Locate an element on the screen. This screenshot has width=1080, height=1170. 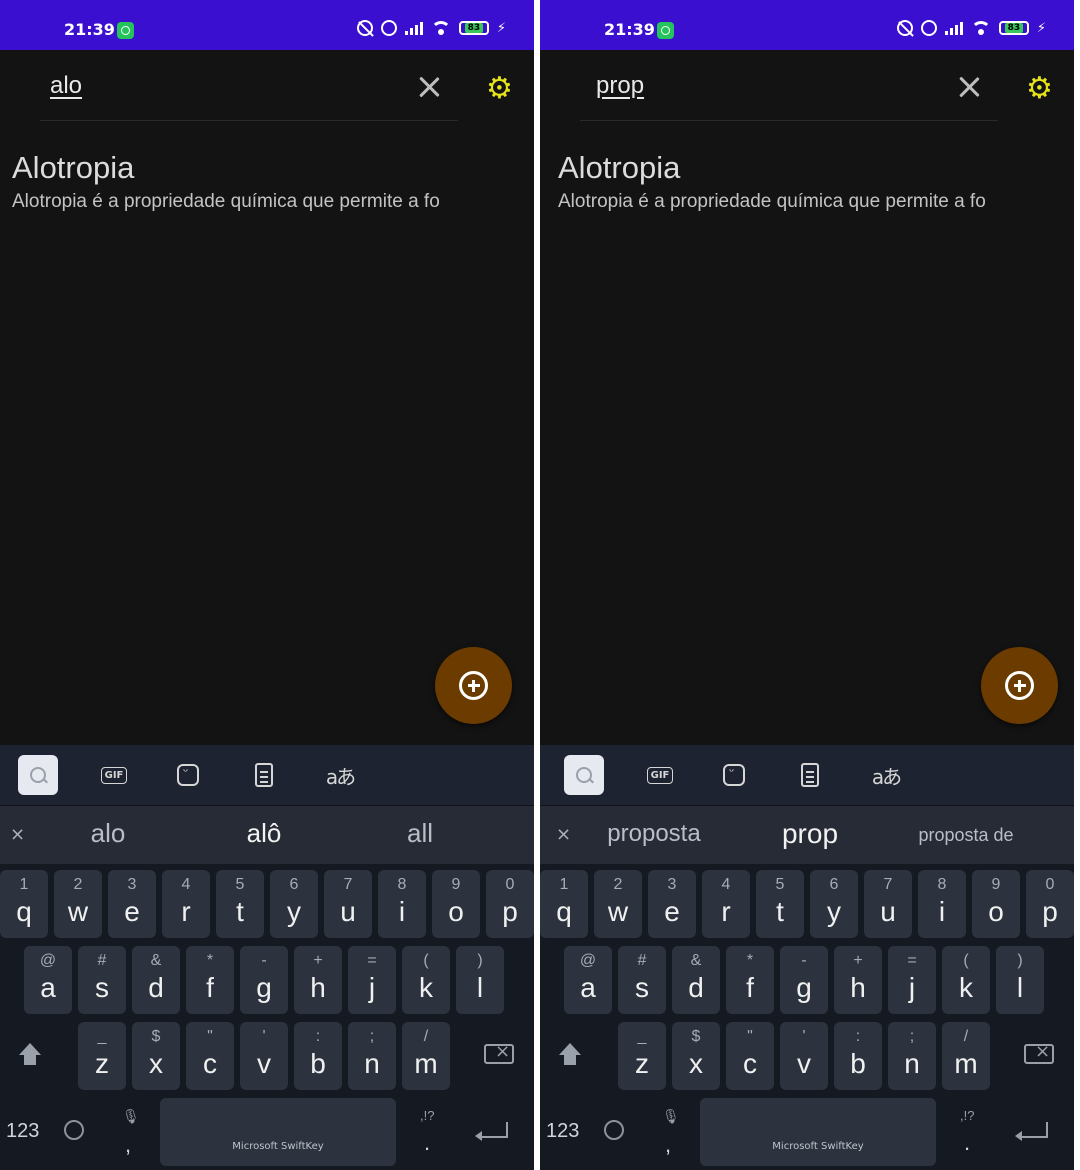
suggestion-left: alo is located at coordinates (108, 833).